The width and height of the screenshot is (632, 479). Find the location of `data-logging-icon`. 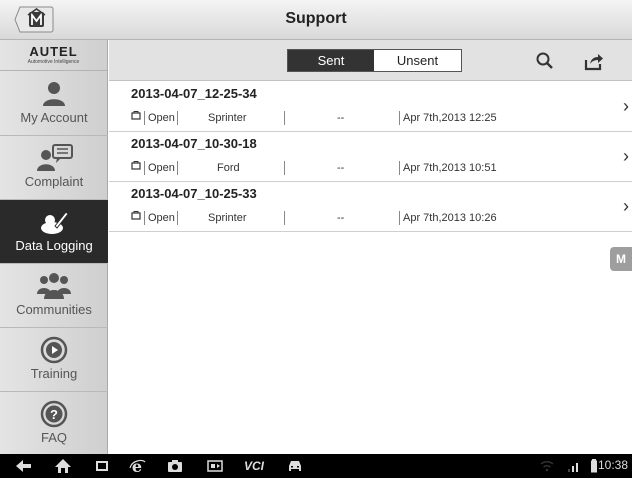

data-logging-icon is located at coordinates (54, 222).